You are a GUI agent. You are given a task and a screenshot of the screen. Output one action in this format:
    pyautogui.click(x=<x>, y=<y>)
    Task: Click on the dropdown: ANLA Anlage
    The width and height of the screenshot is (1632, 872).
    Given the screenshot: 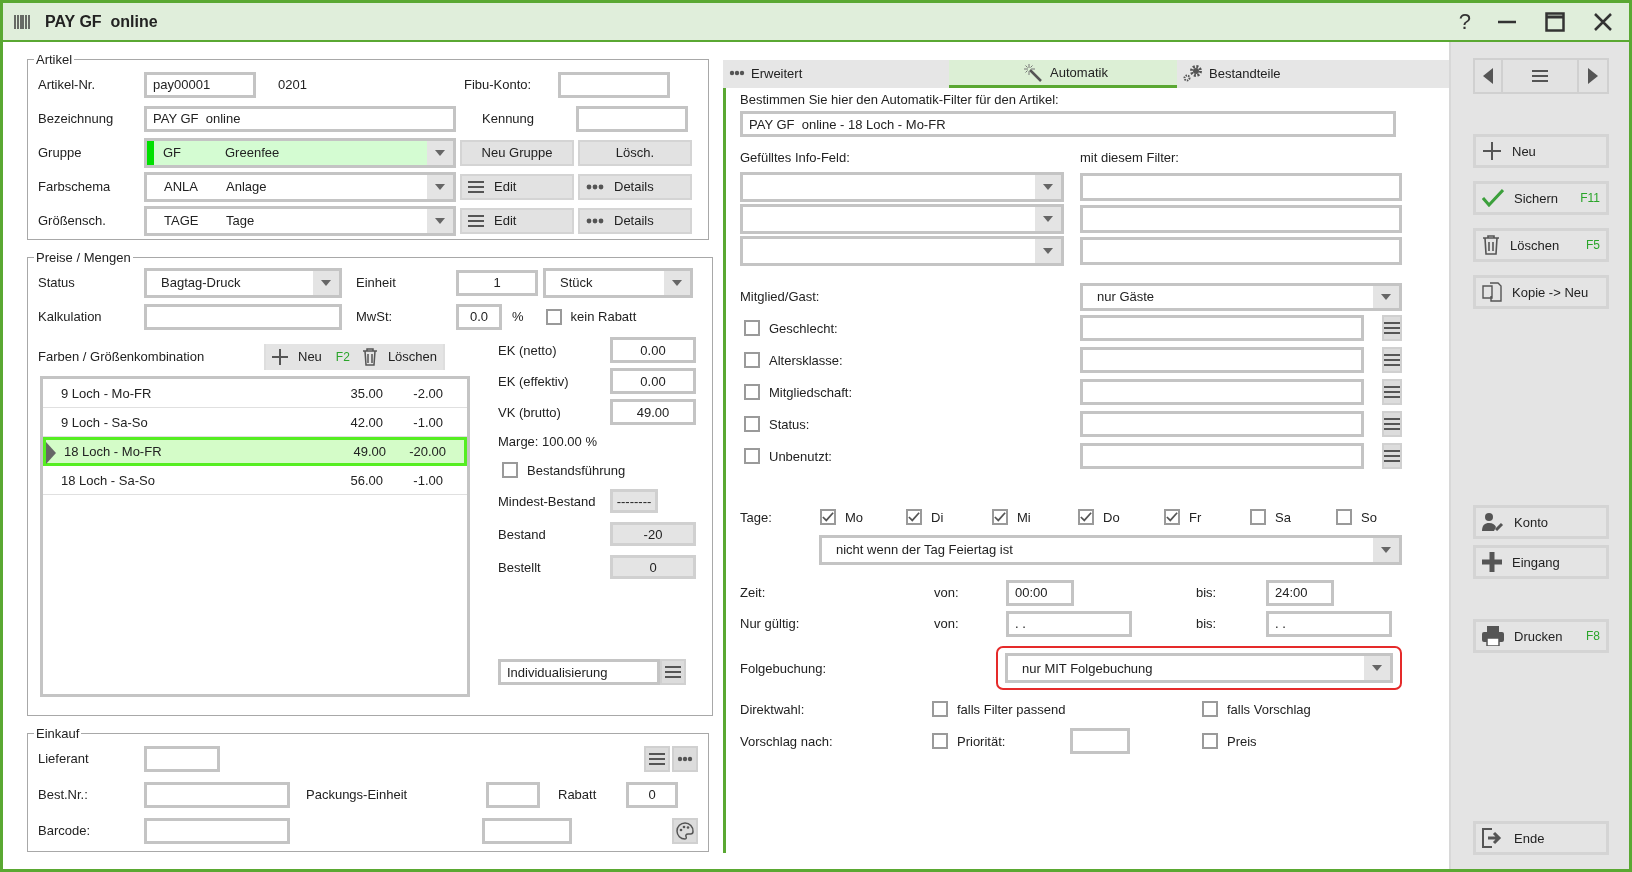 What is the action you would take?
    pyautogui.click(x=300, y=186)
    